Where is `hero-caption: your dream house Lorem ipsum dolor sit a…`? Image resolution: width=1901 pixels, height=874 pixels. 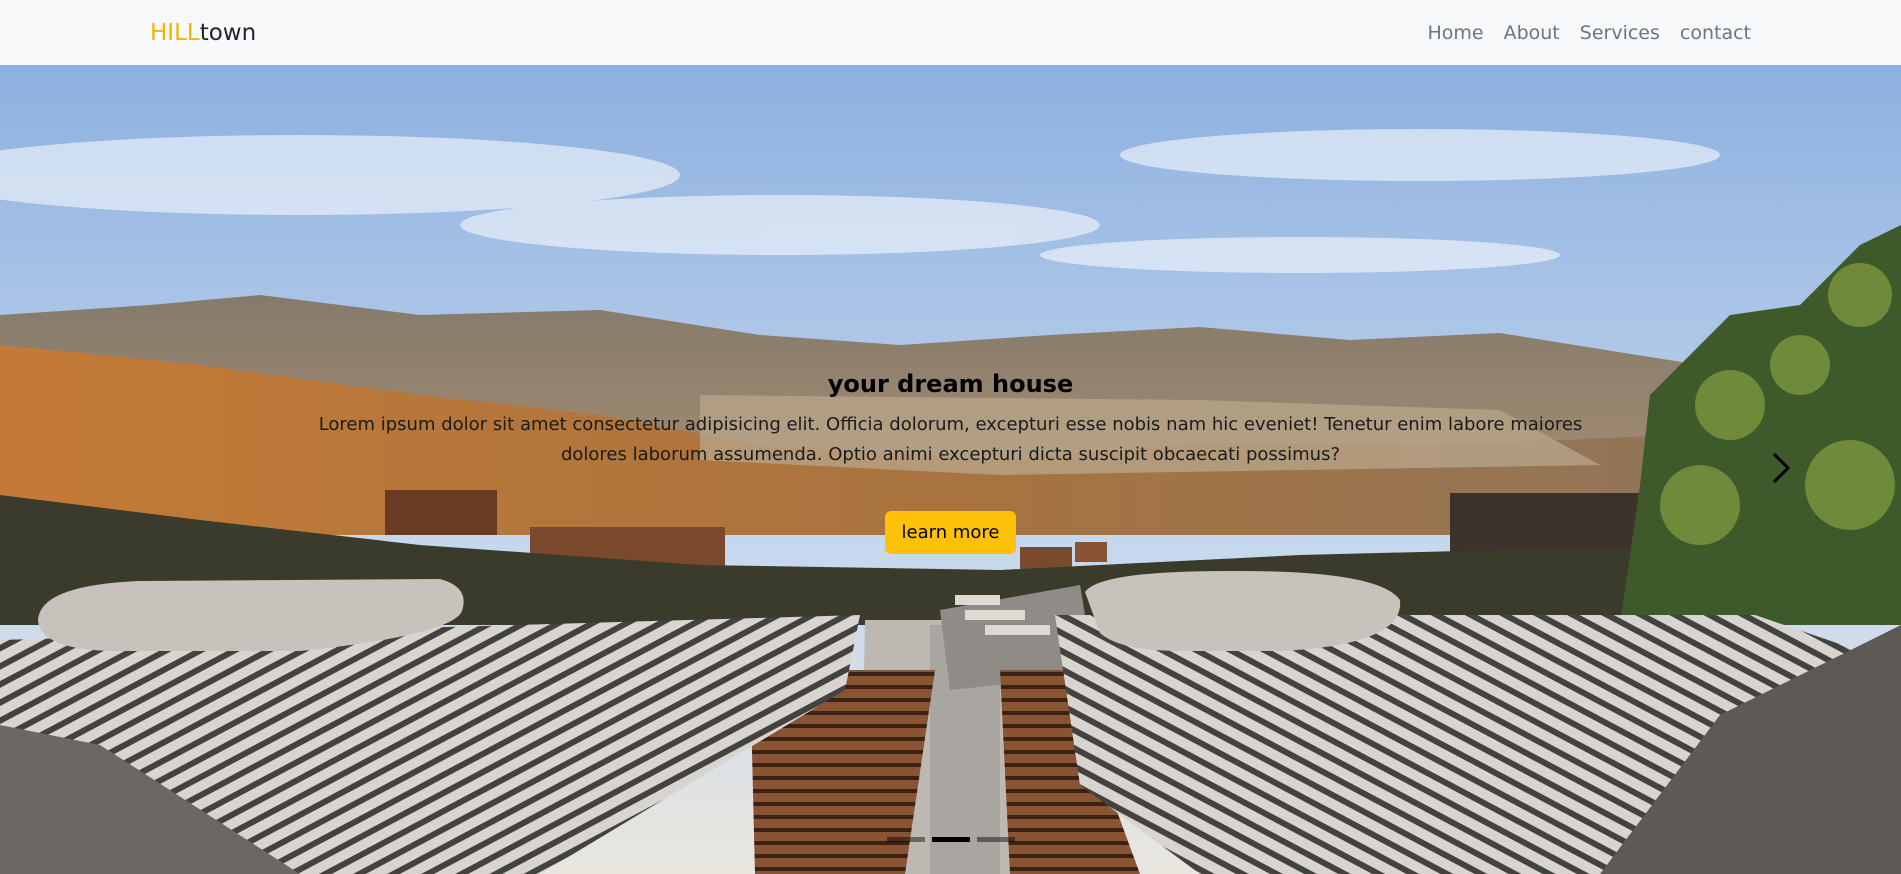 hero-caption: your dream house Lorem ipsum dolor sit a… is located at coordinates (950, 462).